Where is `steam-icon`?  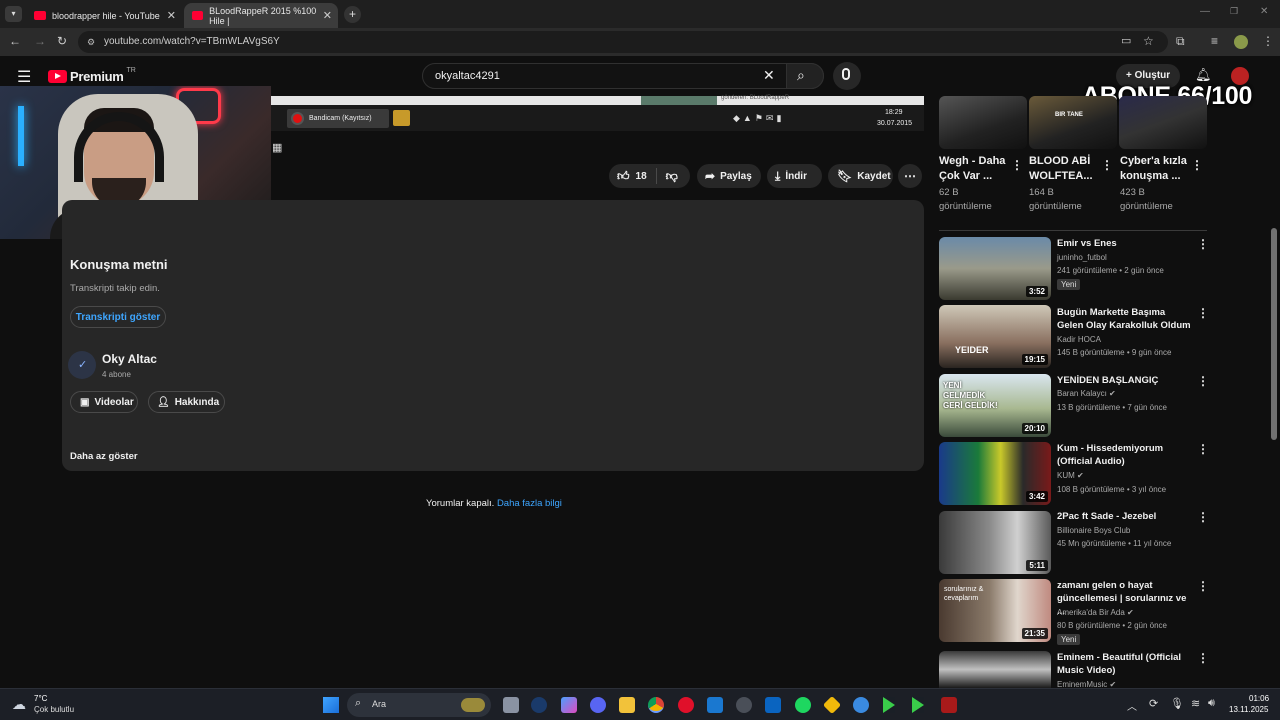
steam-icon is located at coordinates (539, 705).